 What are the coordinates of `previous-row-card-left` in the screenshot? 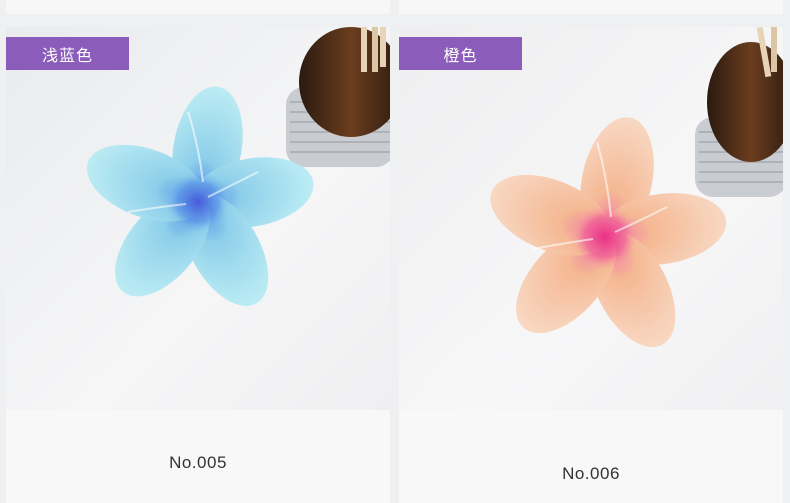 It's located at (198, 7).